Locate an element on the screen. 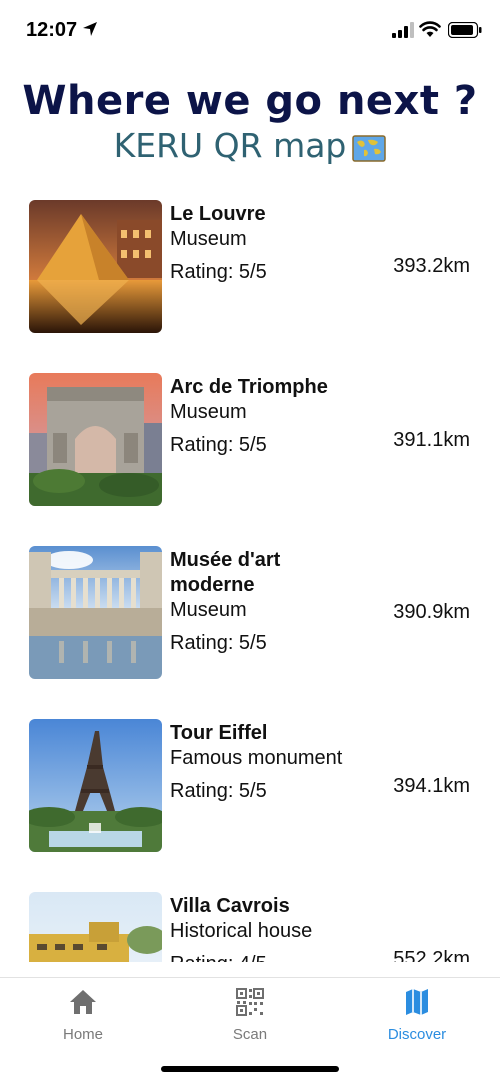 The image size is (500, 1084). page-subtitle: KERU QR map is located at coordinates (250, 145).